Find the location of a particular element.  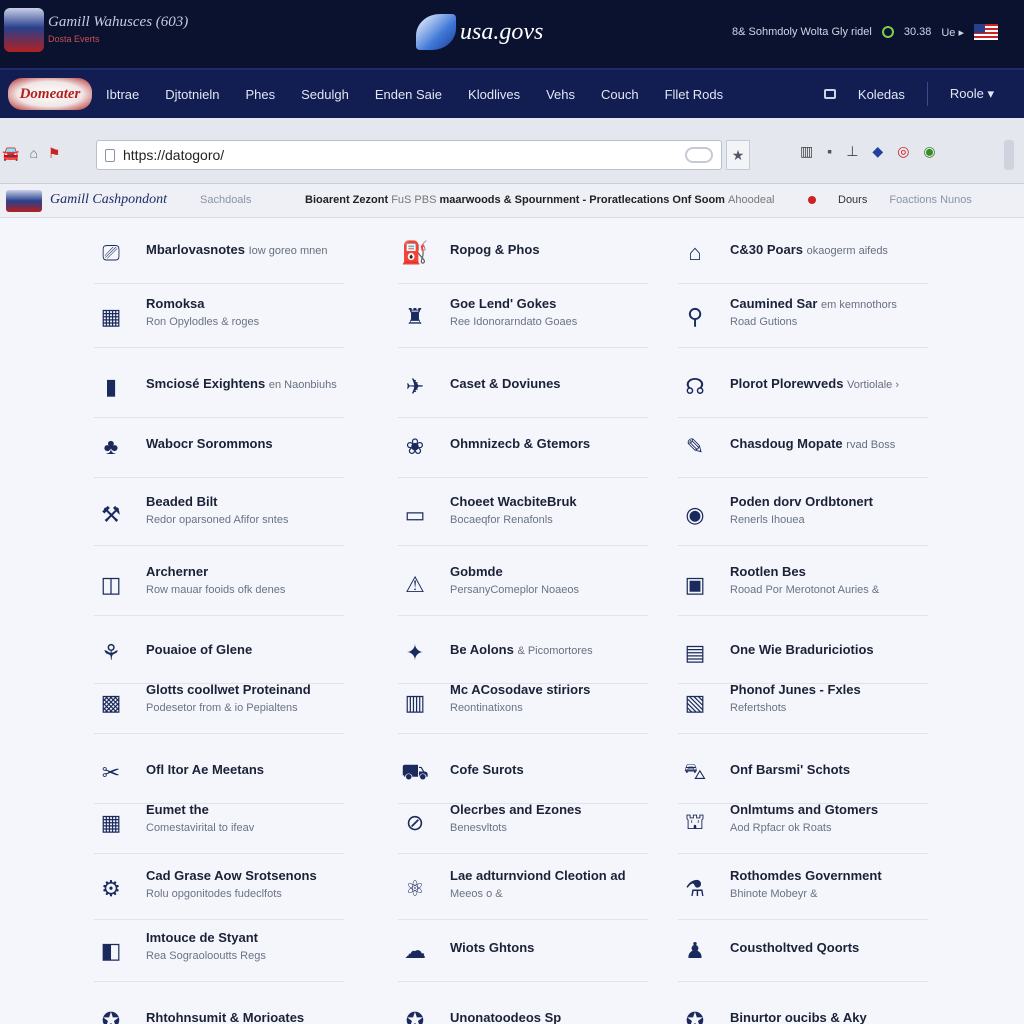

directory-entry: ▦ Romoksa Ron Opylodles & roges is located at coordinates (219, 315).